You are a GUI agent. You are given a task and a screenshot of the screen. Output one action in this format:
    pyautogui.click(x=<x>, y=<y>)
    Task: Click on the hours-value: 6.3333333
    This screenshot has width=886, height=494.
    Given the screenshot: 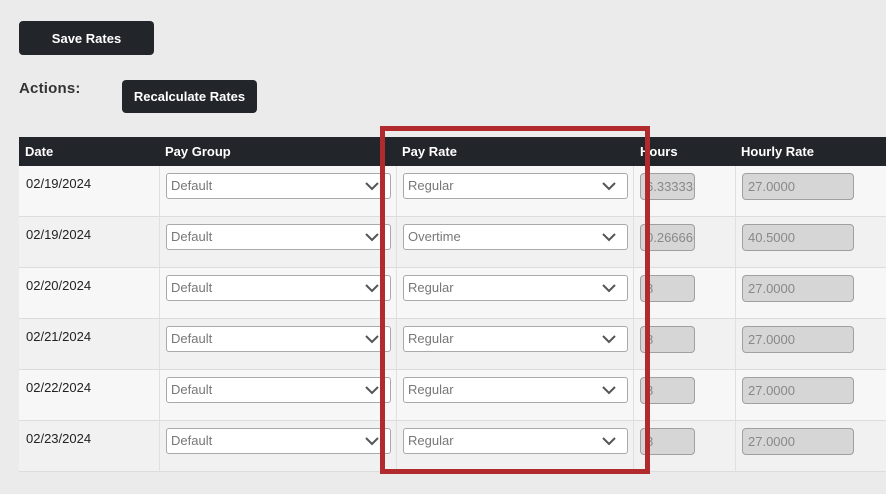 What is the action you would take?
    pyautogui.click(x=670, y=186)
    